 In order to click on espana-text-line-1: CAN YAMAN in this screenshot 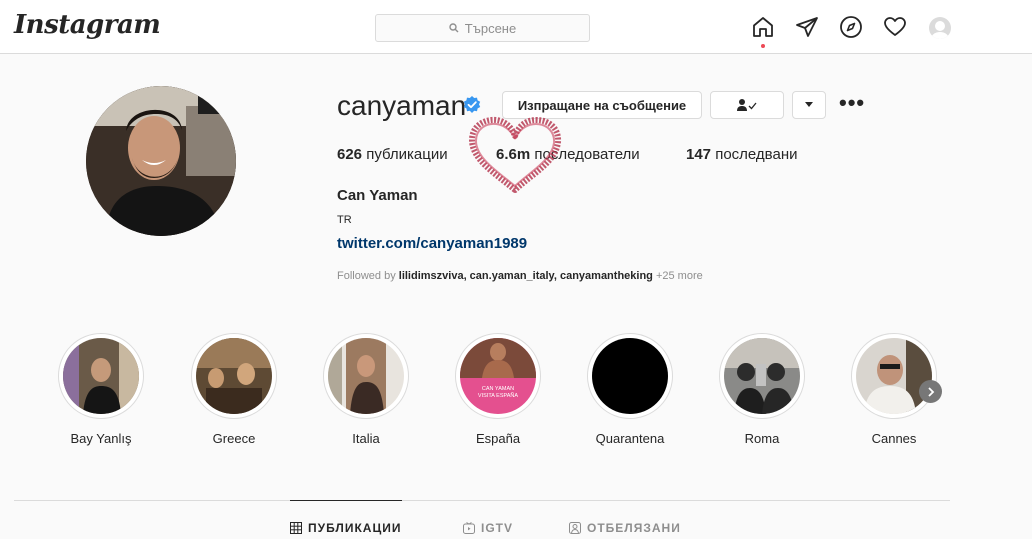, I will do `click(498, 389)`.